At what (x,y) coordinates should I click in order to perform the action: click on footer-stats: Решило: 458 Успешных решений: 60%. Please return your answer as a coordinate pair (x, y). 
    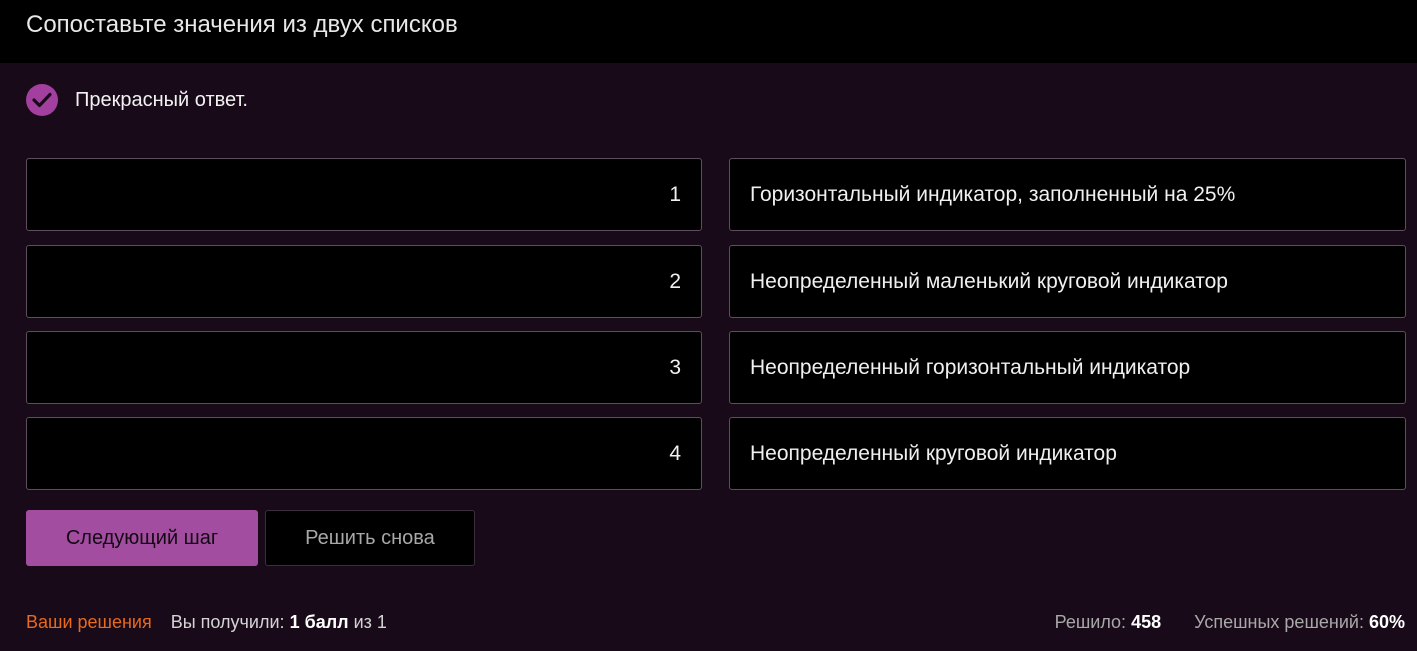
    Looking at the image, I should click on (1230, 622).